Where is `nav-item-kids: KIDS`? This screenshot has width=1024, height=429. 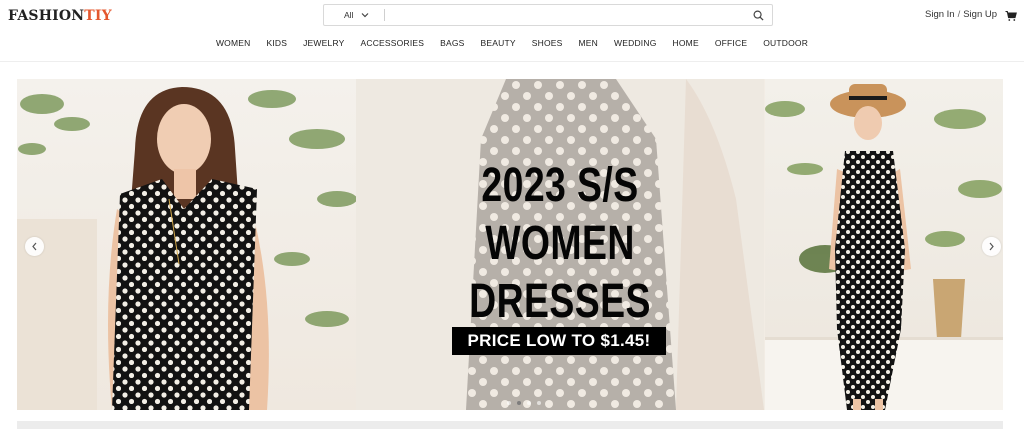 nav-item-kids: KIDS is located at coordinates (276, 43).